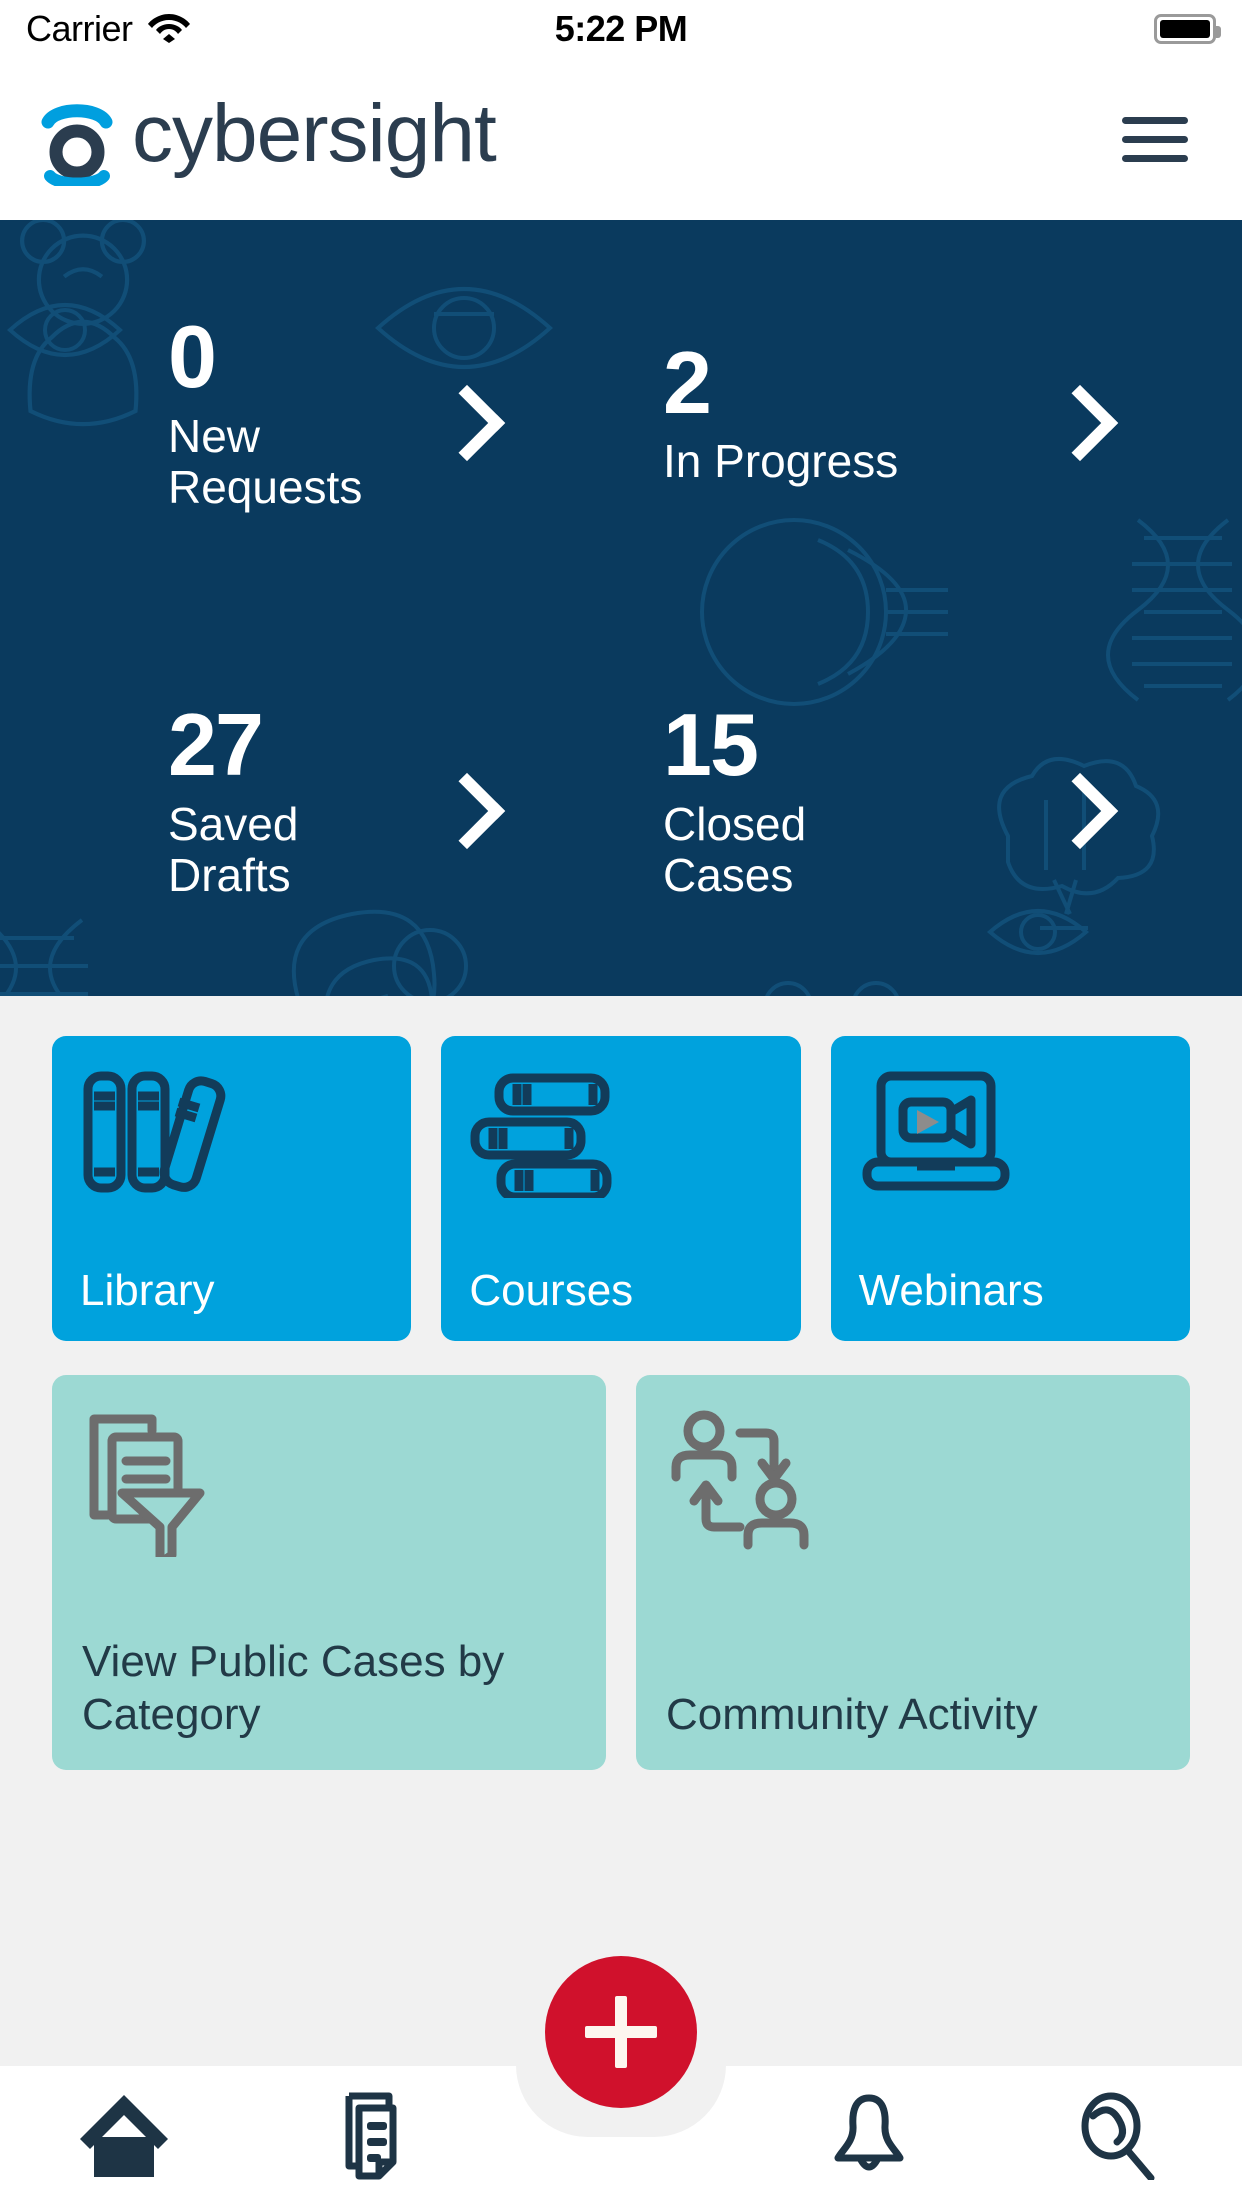 The height and width of the screenshot is (2208, 1242). What do you see at coordinates (931, 414) in the screenshot?
I see `stat-card-in-progress: 2 In Progress` at bounding box center [931, 414].